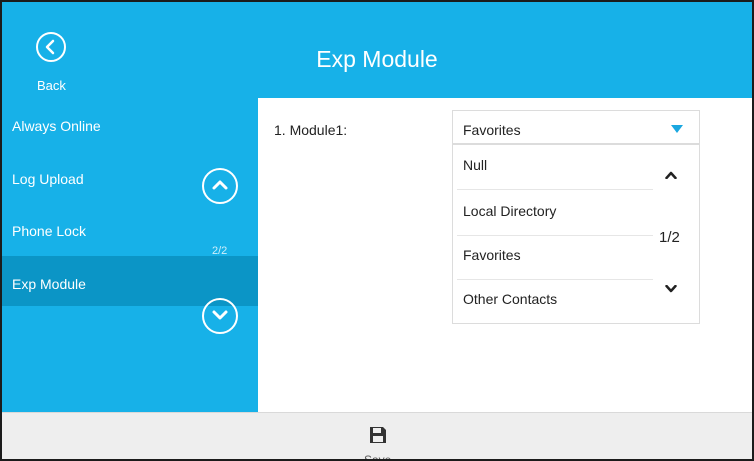  What do you see at coordinates (510, 211) in the screenshot?
I see `dropdown-option-label: Local Directory` at bounding box center [510, 211].